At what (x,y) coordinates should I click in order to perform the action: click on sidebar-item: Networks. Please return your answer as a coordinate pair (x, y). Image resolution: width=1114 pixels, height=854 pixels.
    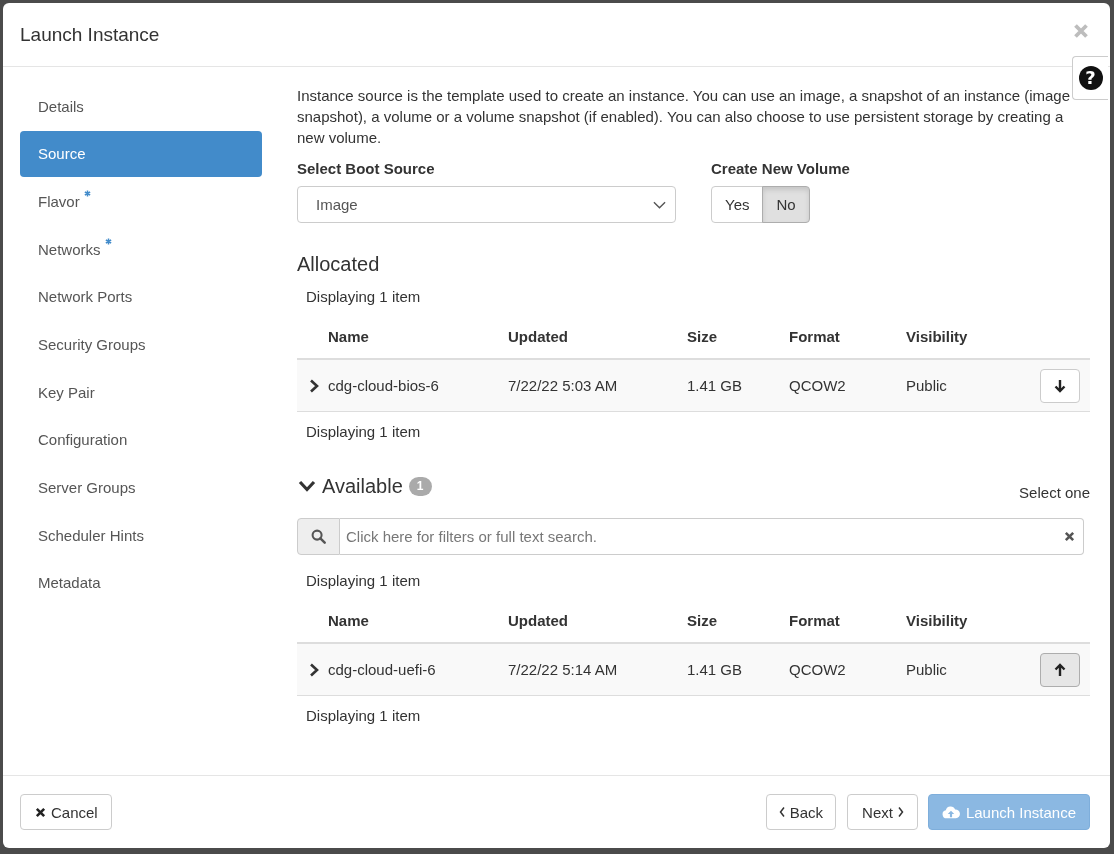
    Looking at the image, I should click on (141, 249).